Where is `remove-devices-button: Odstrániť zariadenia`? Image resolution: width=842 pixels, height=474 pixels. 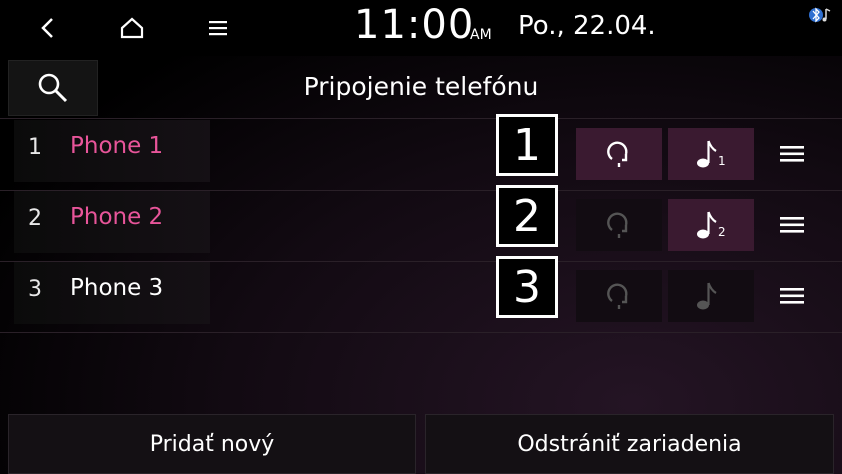 remove-devices-button: Odstrániť zariadenia is located at coordinates (629, 444).